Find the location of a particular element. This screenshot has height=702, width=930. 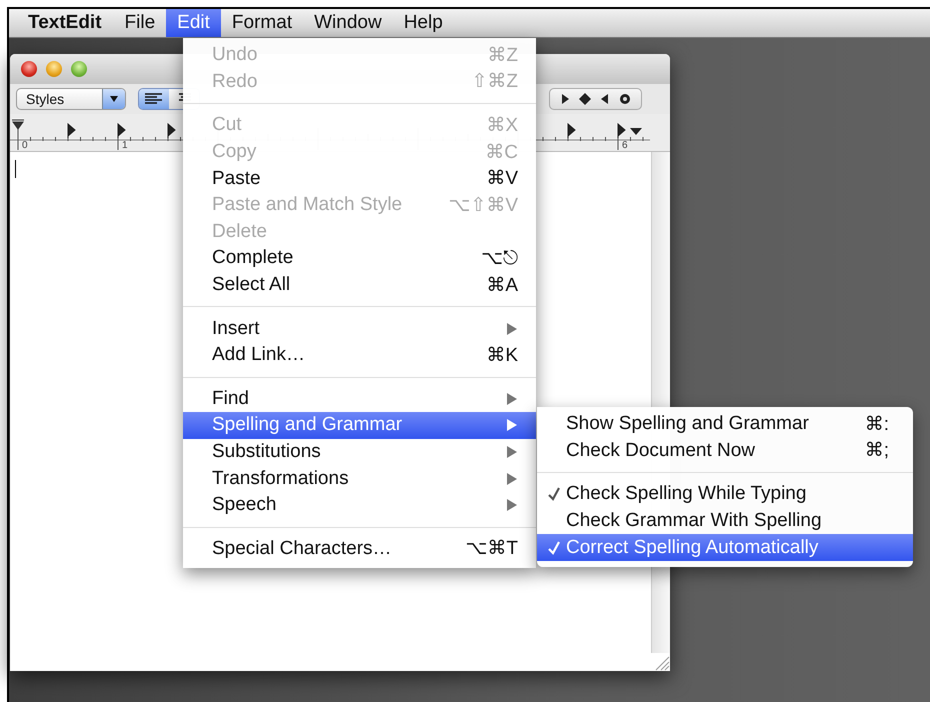

menu-item-label: Paste is located at coordinates (237, 179).